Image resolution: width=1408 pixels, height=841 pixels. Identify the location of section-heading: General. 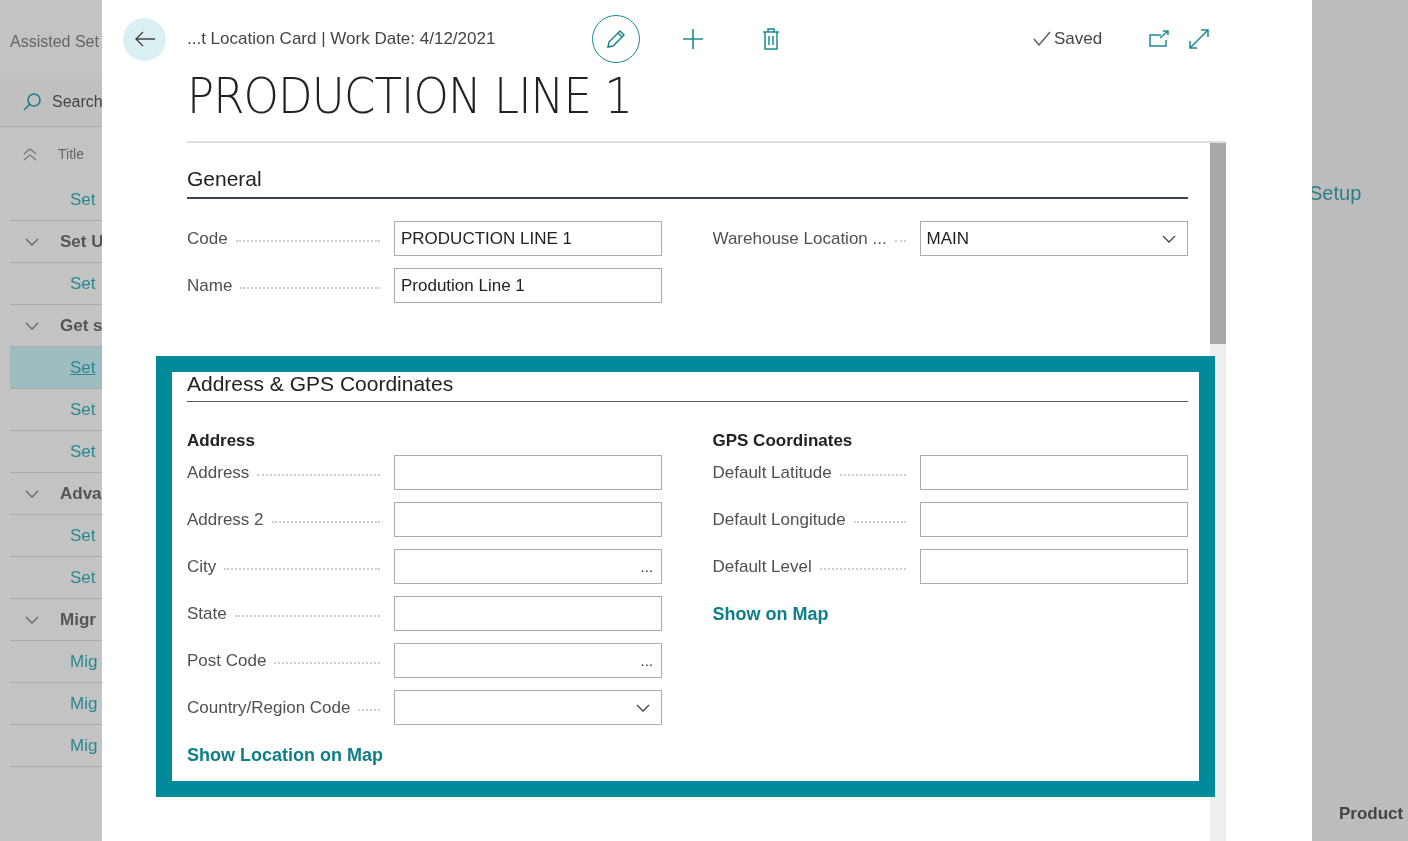
(687, 183).